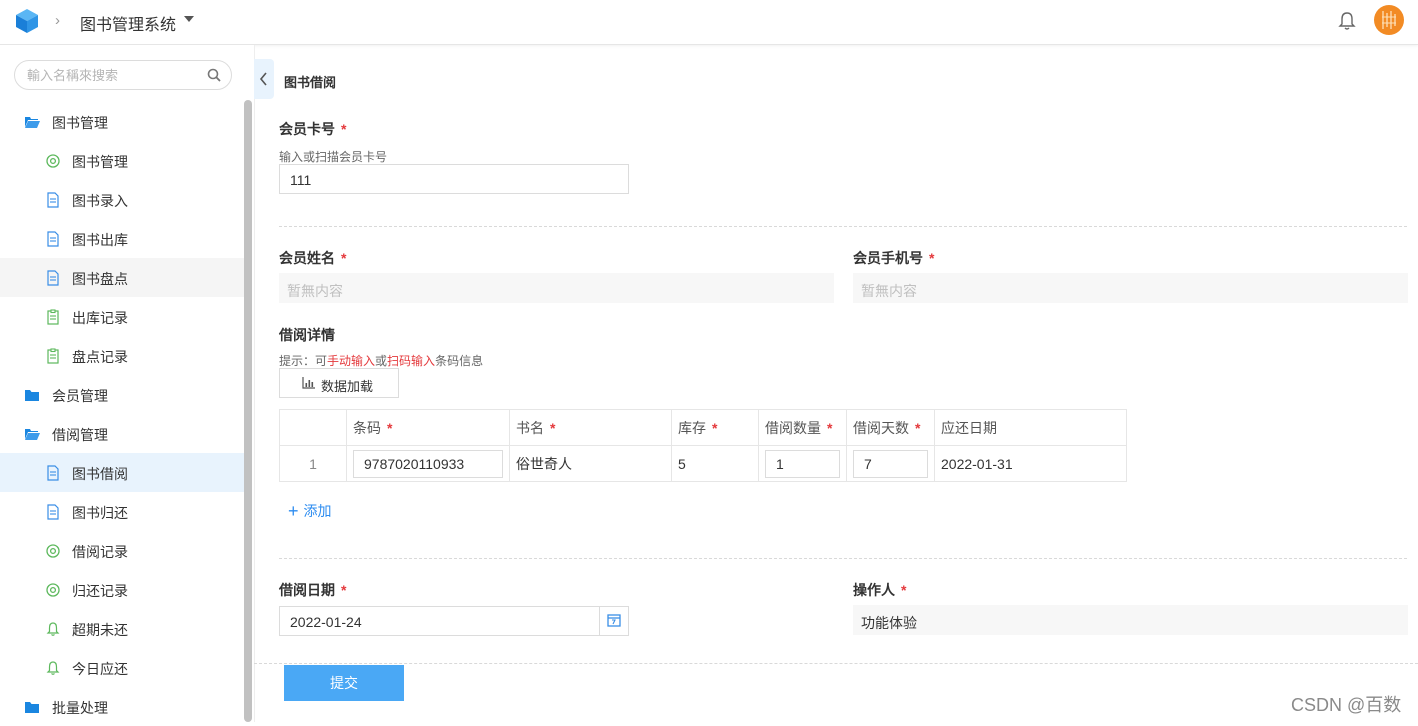 This screenshot has width=1418, height=726. I want to click on sidebar-item-label: 图书录入, so click(100, 201).